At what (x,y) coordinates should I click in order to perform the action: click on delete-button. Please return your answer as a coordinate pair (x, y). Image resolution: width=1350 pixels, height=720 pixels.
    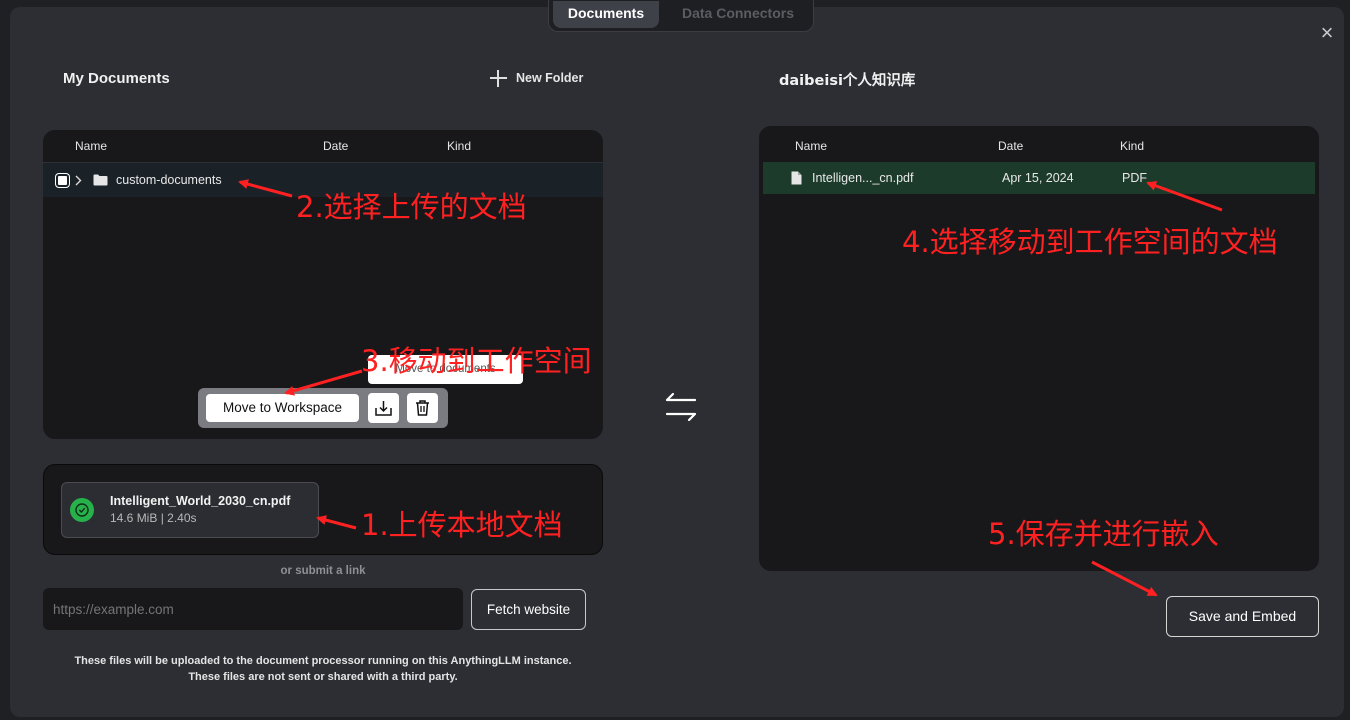
    Looking at the image, I should click on (422, 408).